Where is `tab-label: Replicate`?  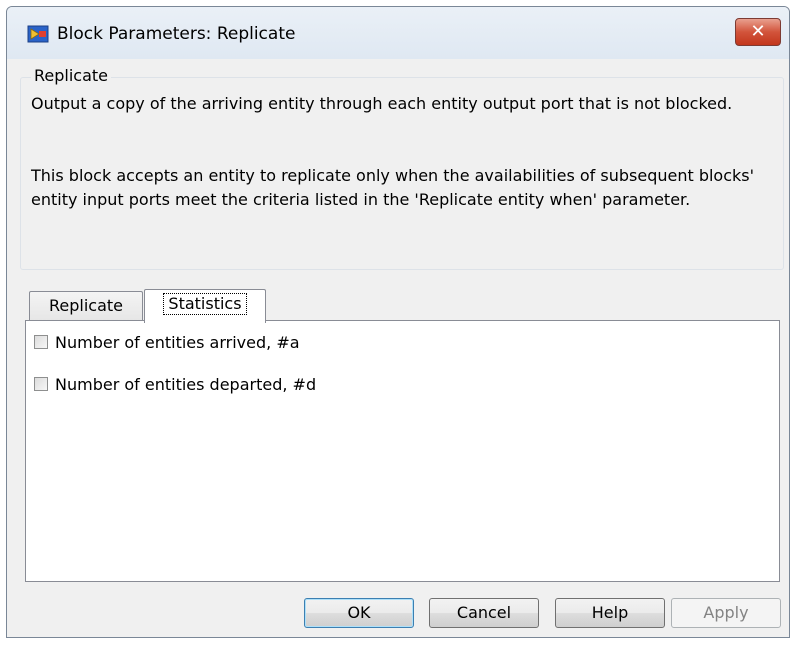
tab-label: Replicate is located at coordinates (85, 305).